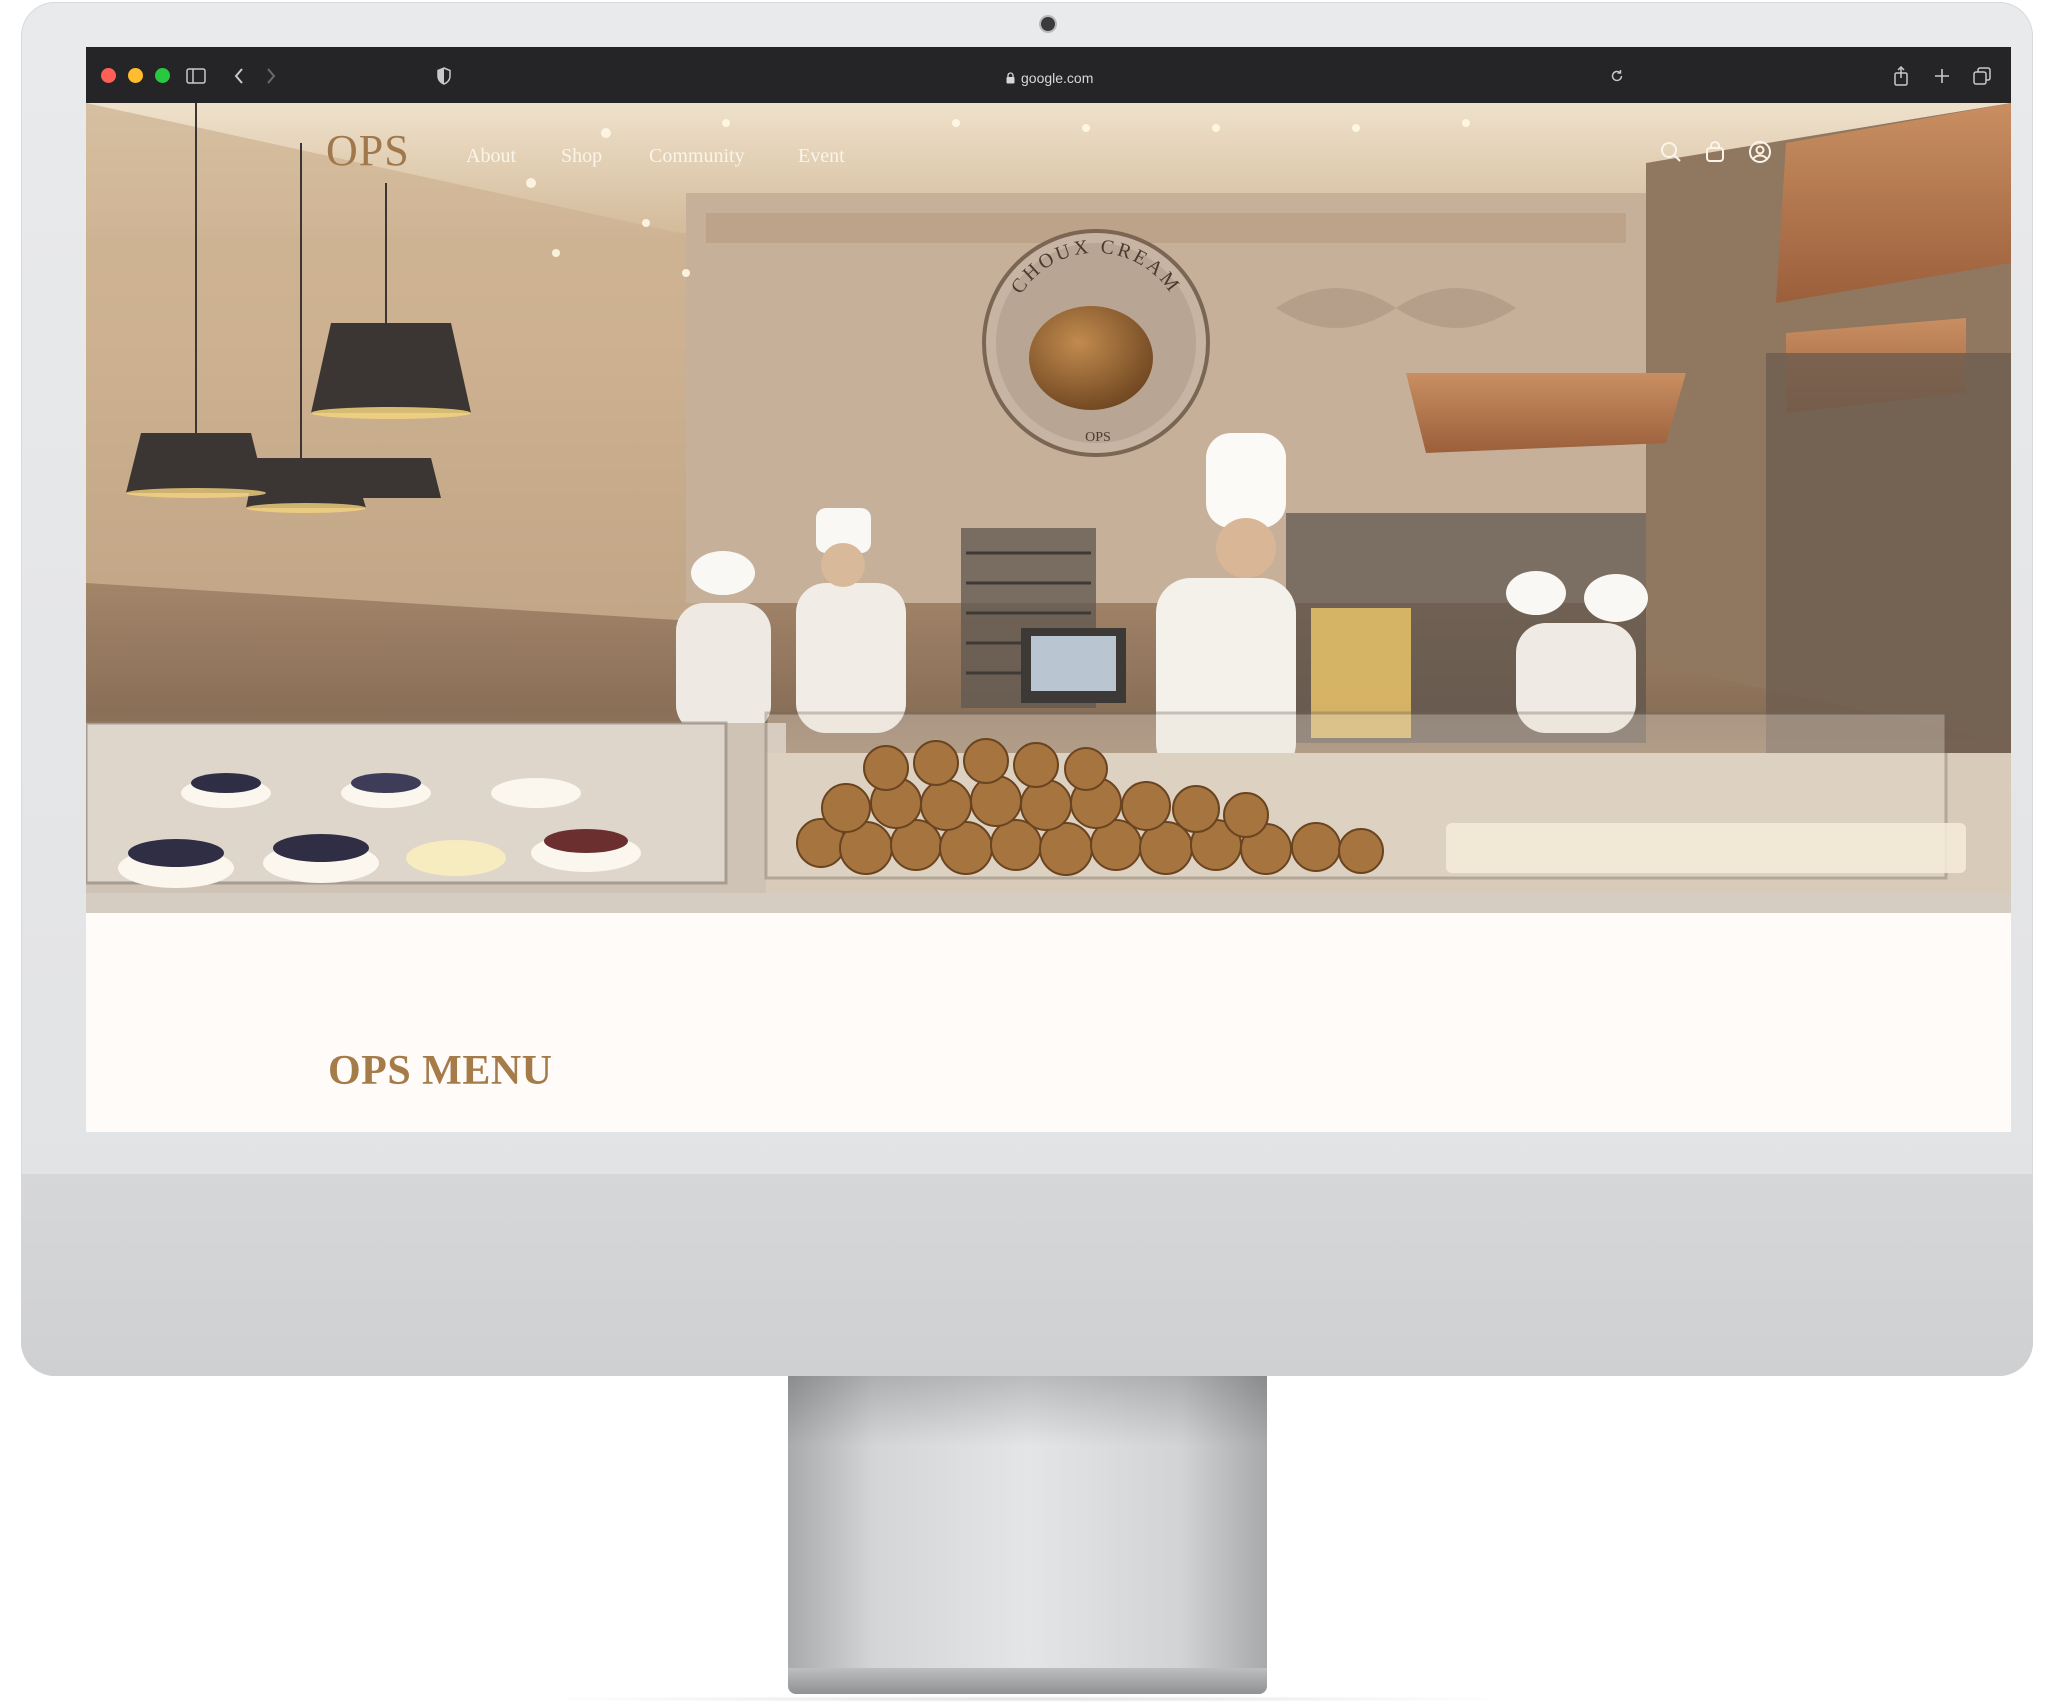  Describe the element at coordinates (581, 156) in the screenshot. I see `nav-shop: Shop` at that location.